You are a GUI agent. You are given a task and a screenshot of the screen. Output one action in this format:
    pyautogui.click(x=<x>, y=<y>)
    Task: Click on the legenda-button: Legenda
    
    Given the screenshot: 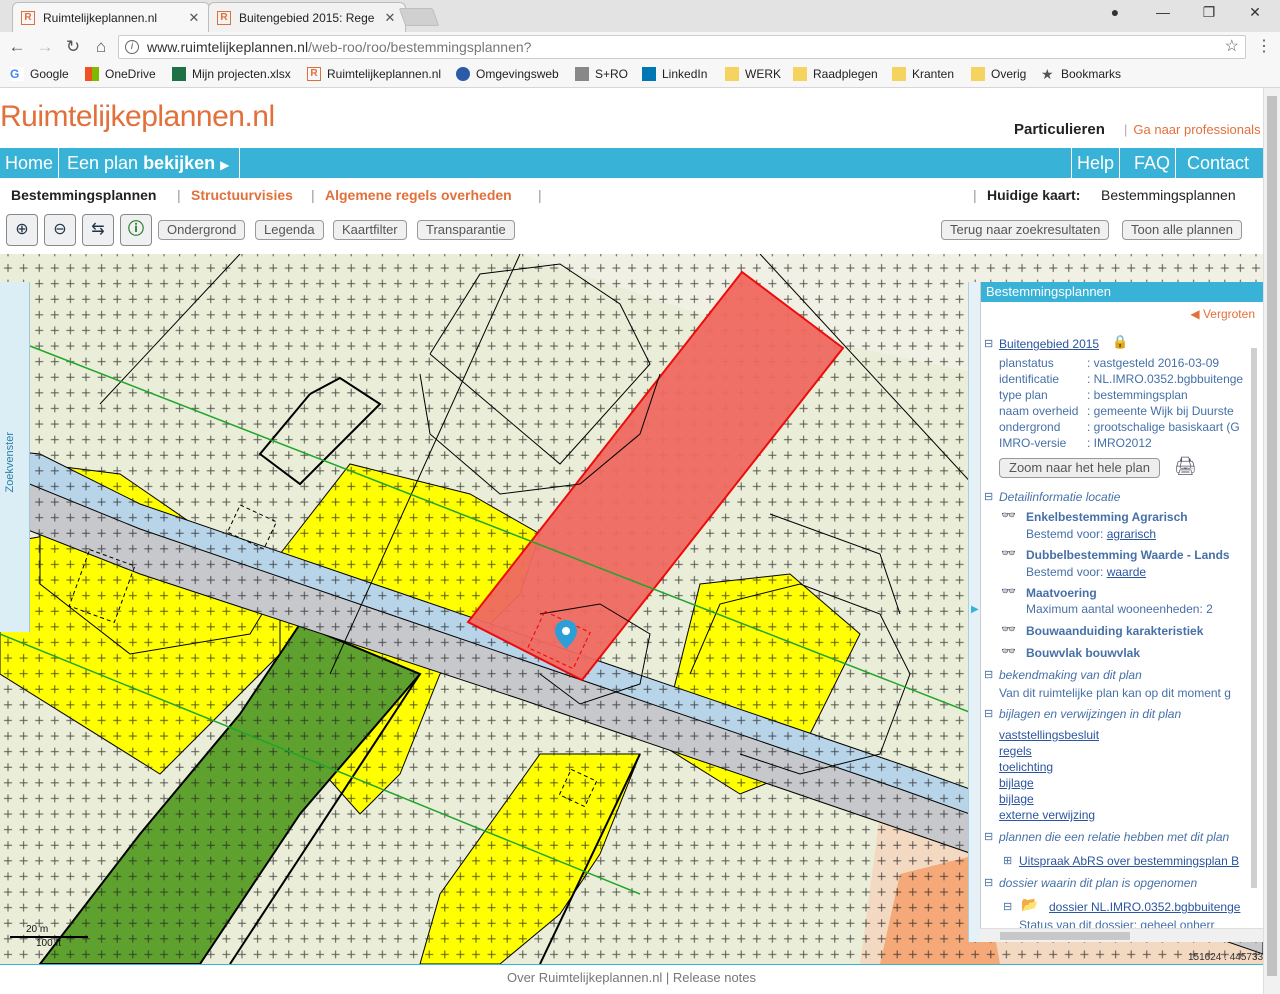 What is the action you would take?
    pyautogui.click(x=289, y=230)
    